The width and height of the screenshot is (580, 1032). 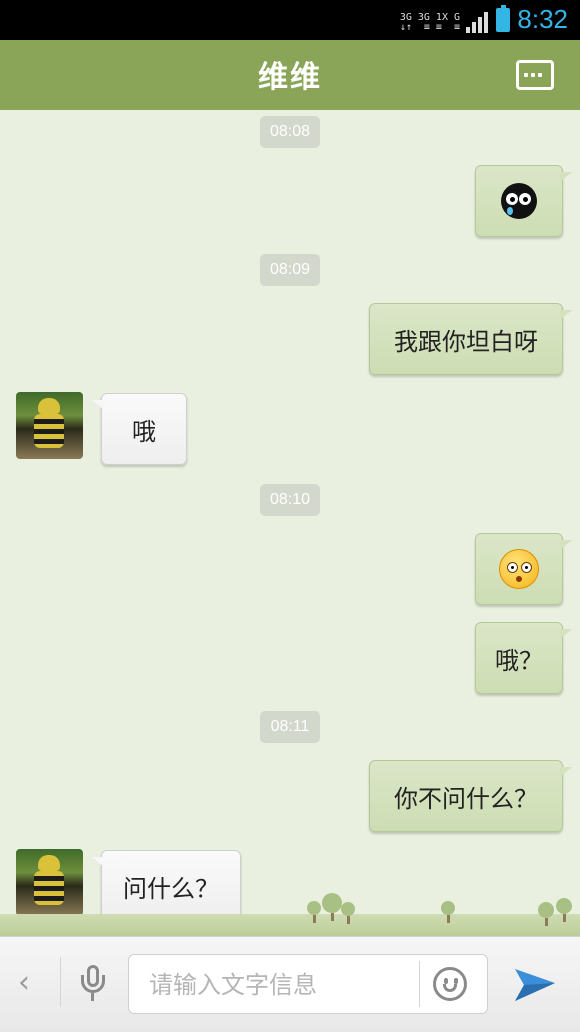 What do you see at coordinates (279, 985) in the screenshot?
I see `message-input` at bounding box center [279, 985].